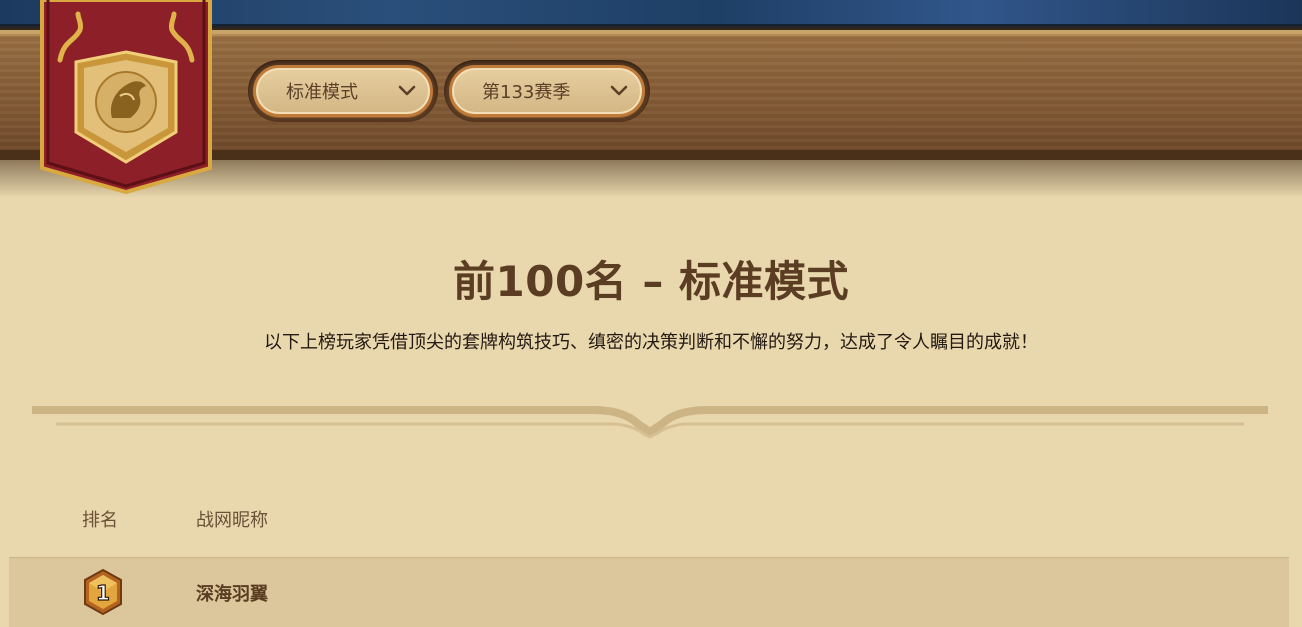 This screenshot has width=1302, height=627. I want to click on mode-dropdown-wrap: 标准模式, so click(343, 91).